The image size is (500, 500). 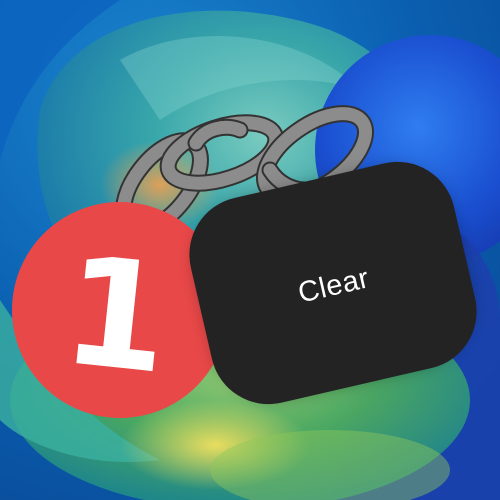 What do you see at coordinates (116, 316) in the screenshot?
I see `notification-count: 1` at bounding box center [116, 316].